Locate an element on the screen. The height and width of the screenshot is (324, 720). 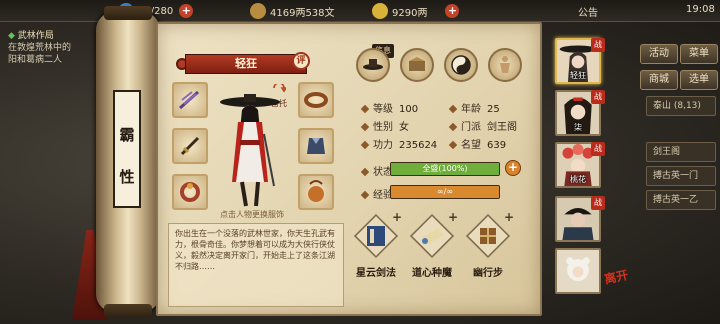
stat-sect: 门派 剑王阁 is located at coordinates (482, 125).